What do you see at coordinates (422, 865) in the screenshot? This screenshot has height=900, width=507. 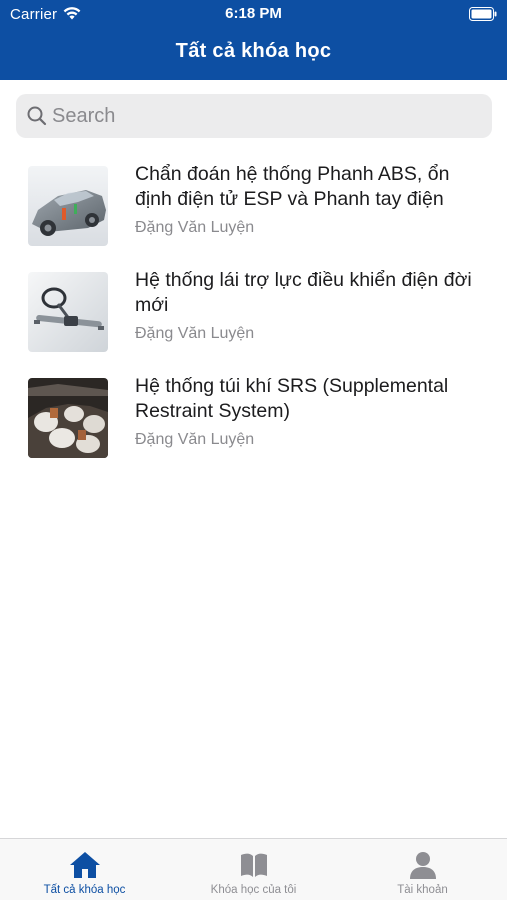 I see `user-icon` at bounding box center [422, 865].